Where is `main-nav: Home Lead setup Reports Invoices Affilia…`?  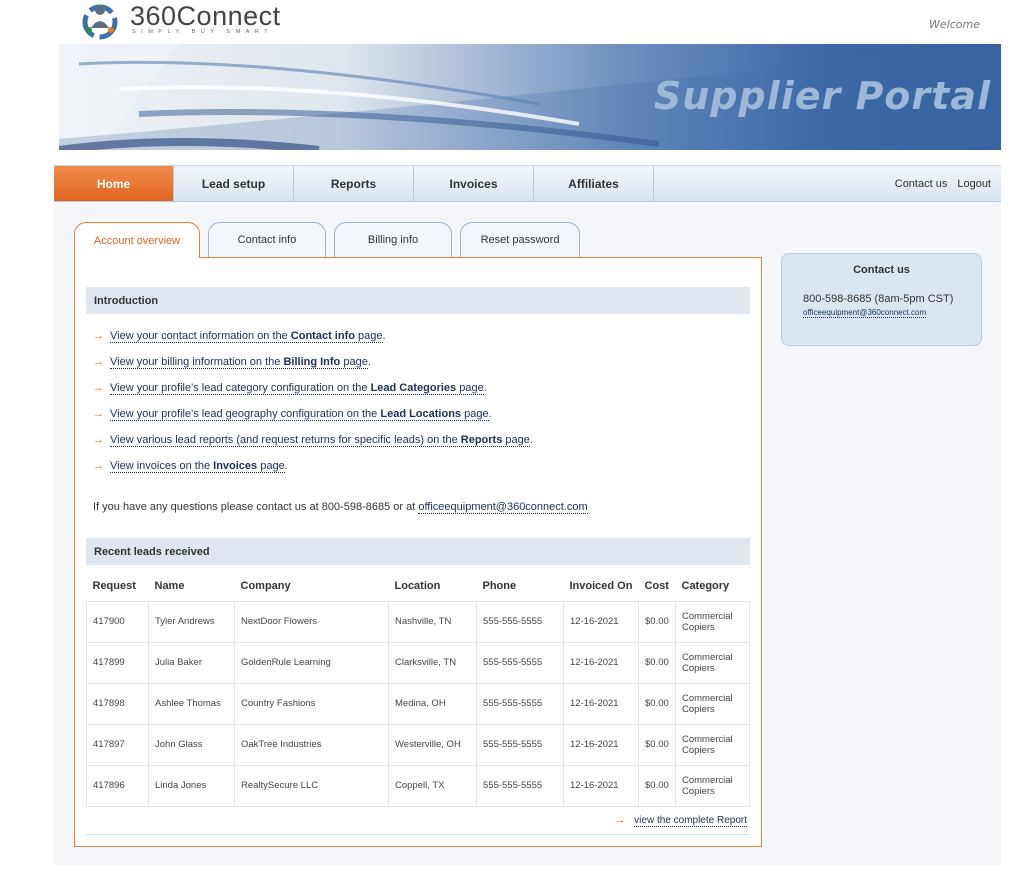
main-nav: Home Lead setup Reports Invoices Affilia… is located at coordinates (527, 183).